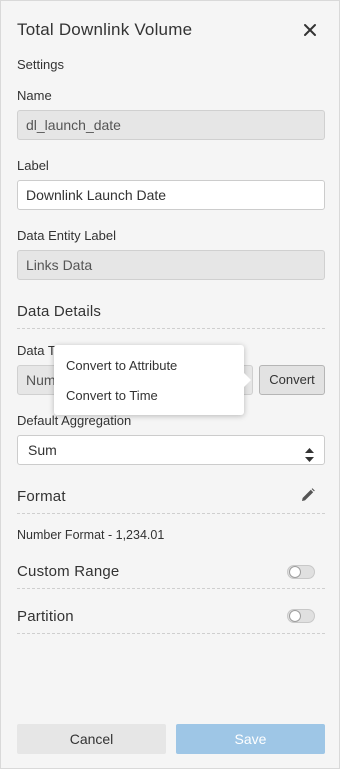 This screenshot has width=340, height=769. I want to click on partition-toggle, so click(301, 616).